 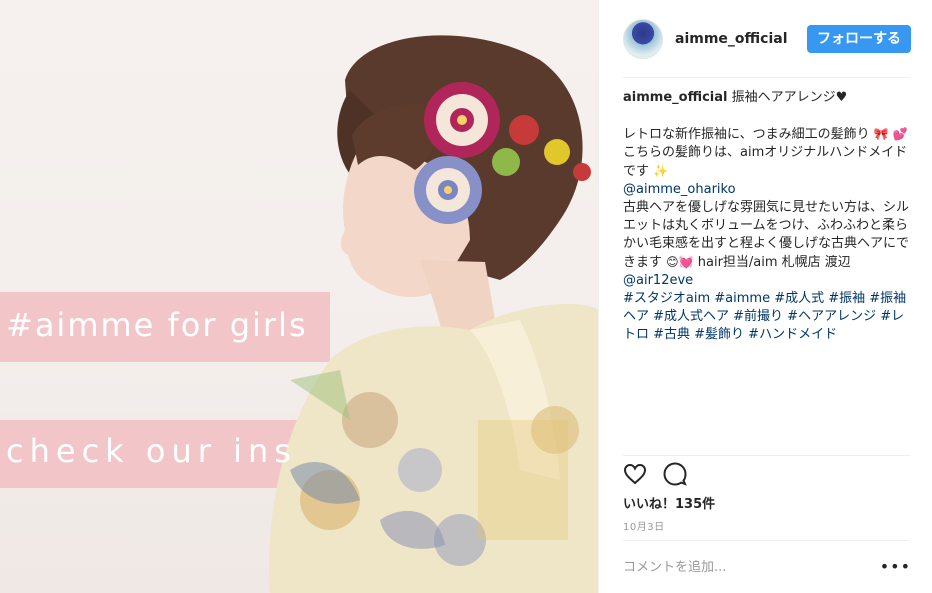 I want to click on more-options-icon: •••, so click(x=895, y=567).